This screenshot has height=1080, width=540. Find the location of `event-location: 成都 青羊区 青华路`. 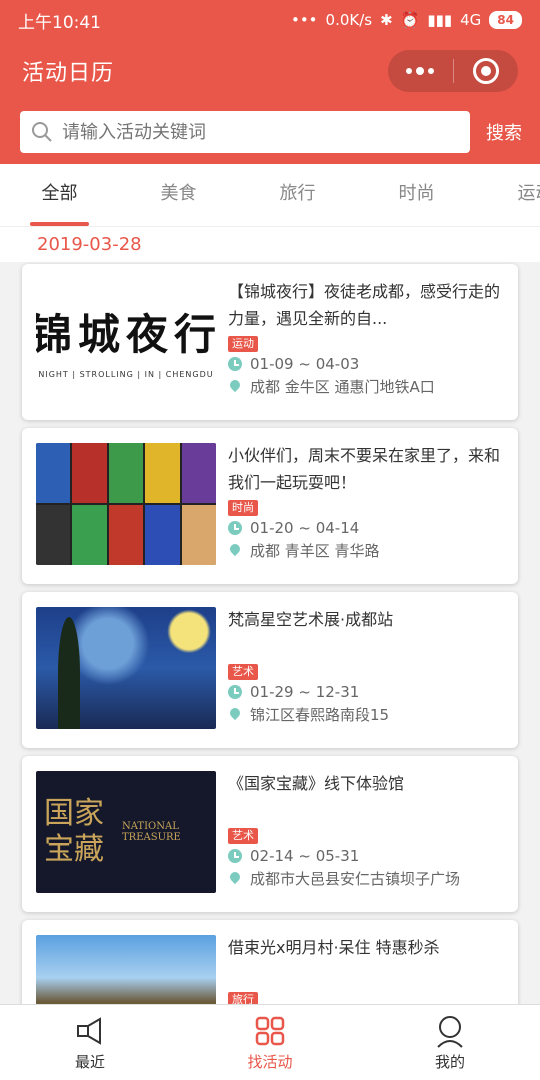

event-location: 成都 青羊区 青华路 is located at coordinates (366, 550).